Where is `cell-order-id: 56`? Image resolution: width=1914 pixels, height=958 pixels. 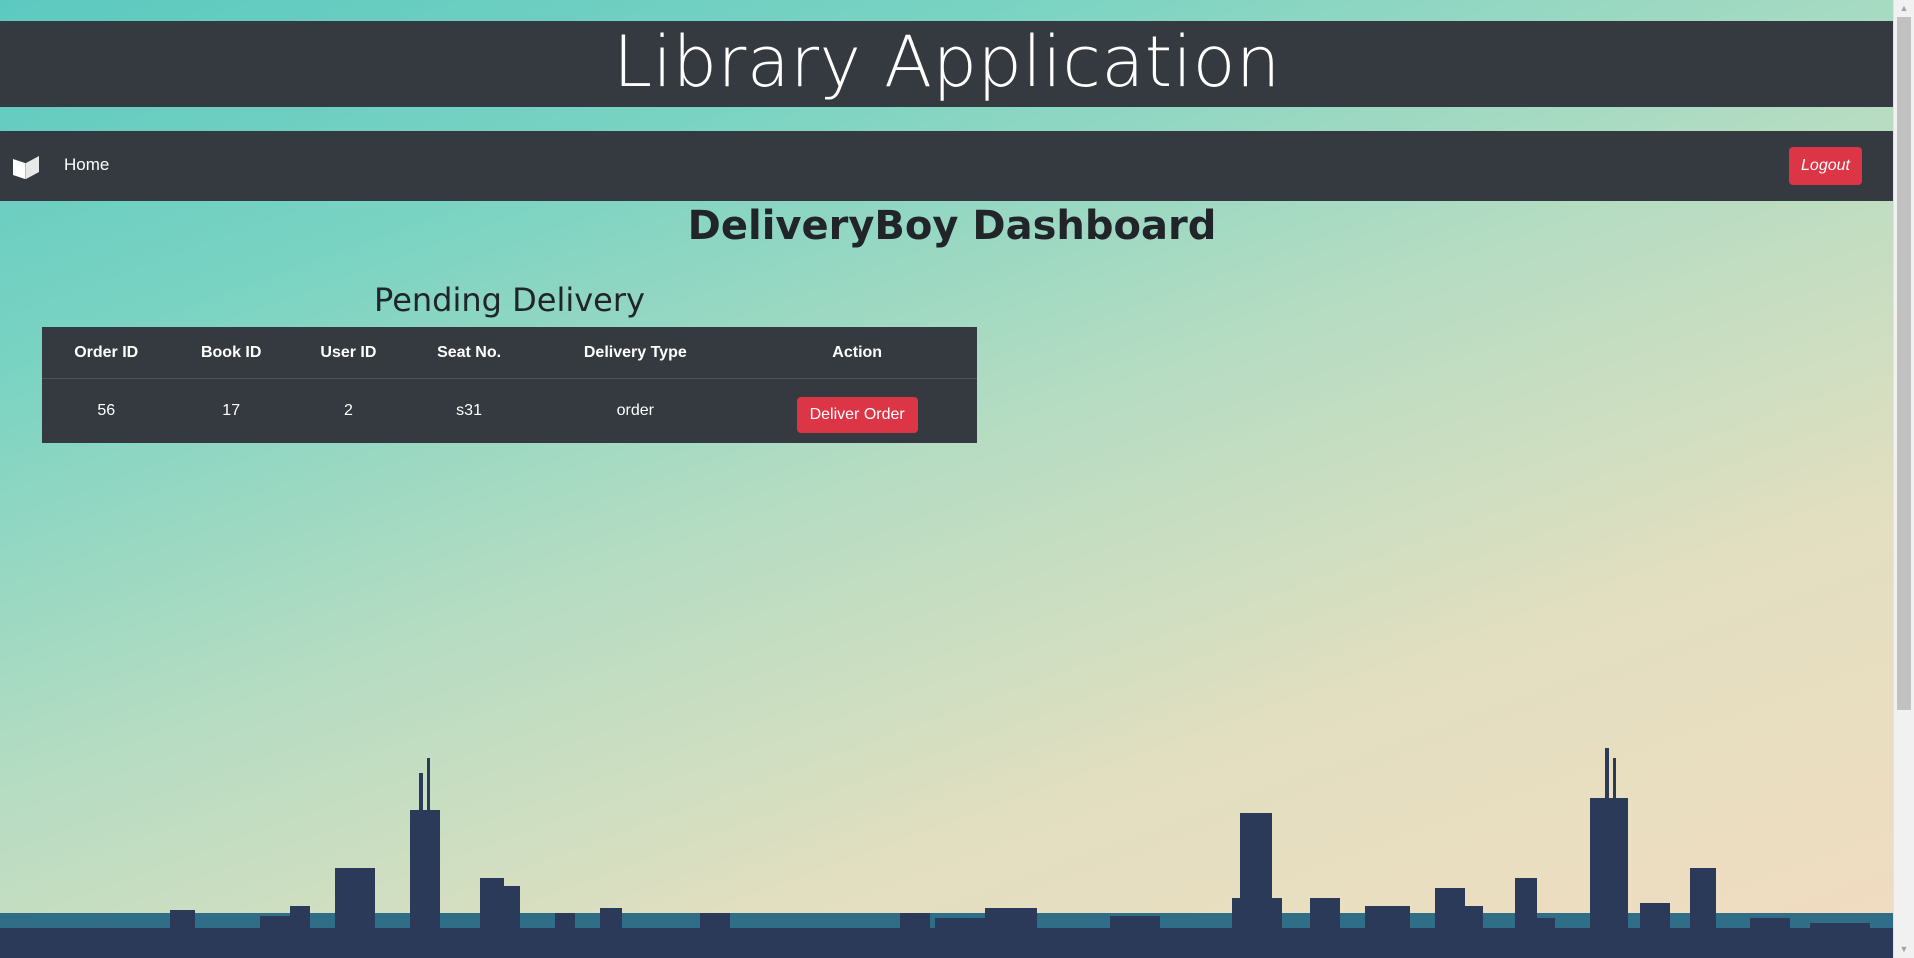
cell-order-id: 56 is located at coordinates (106, 410).